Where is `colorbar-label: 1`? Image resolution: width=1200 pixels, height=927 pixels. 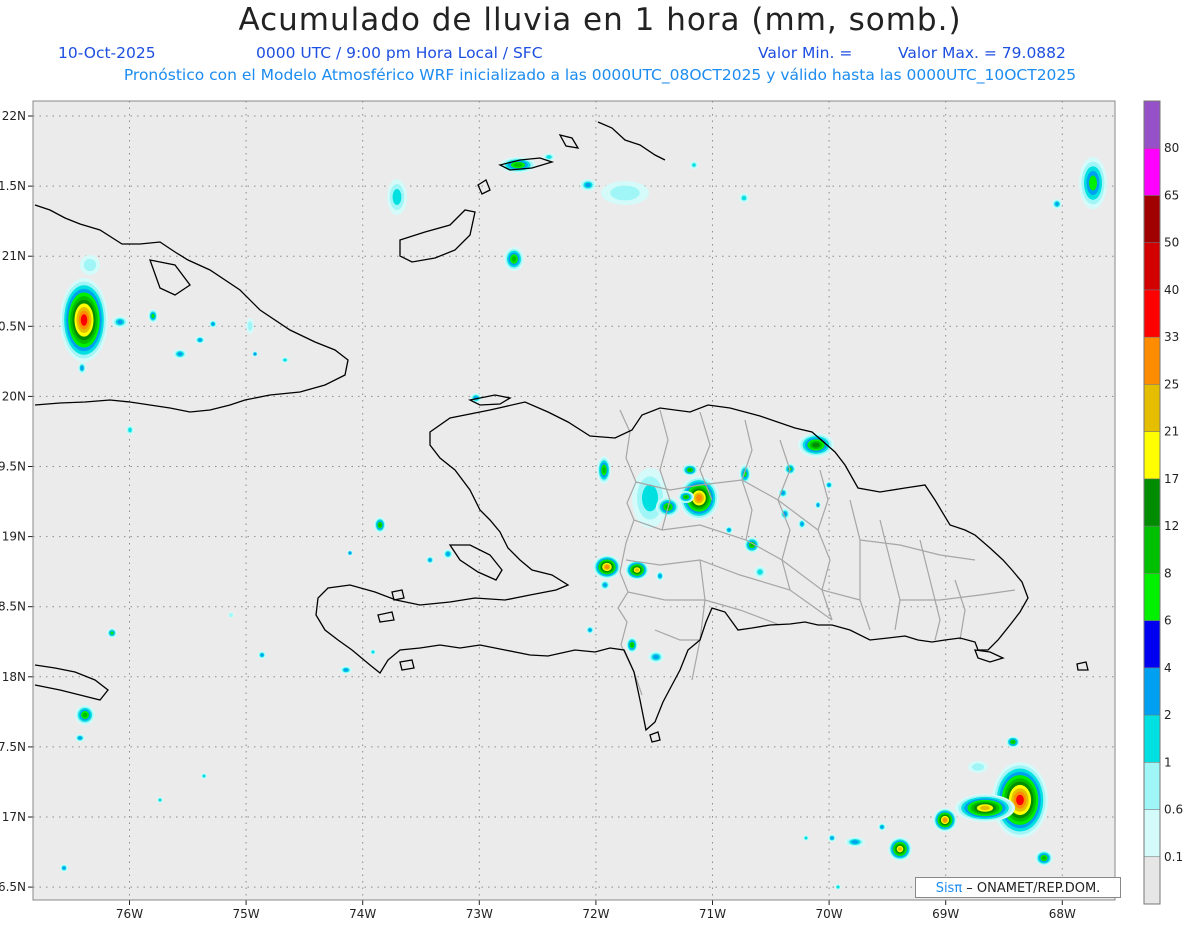 colorbar-label: 1 is located at coordinates (1168, 762).